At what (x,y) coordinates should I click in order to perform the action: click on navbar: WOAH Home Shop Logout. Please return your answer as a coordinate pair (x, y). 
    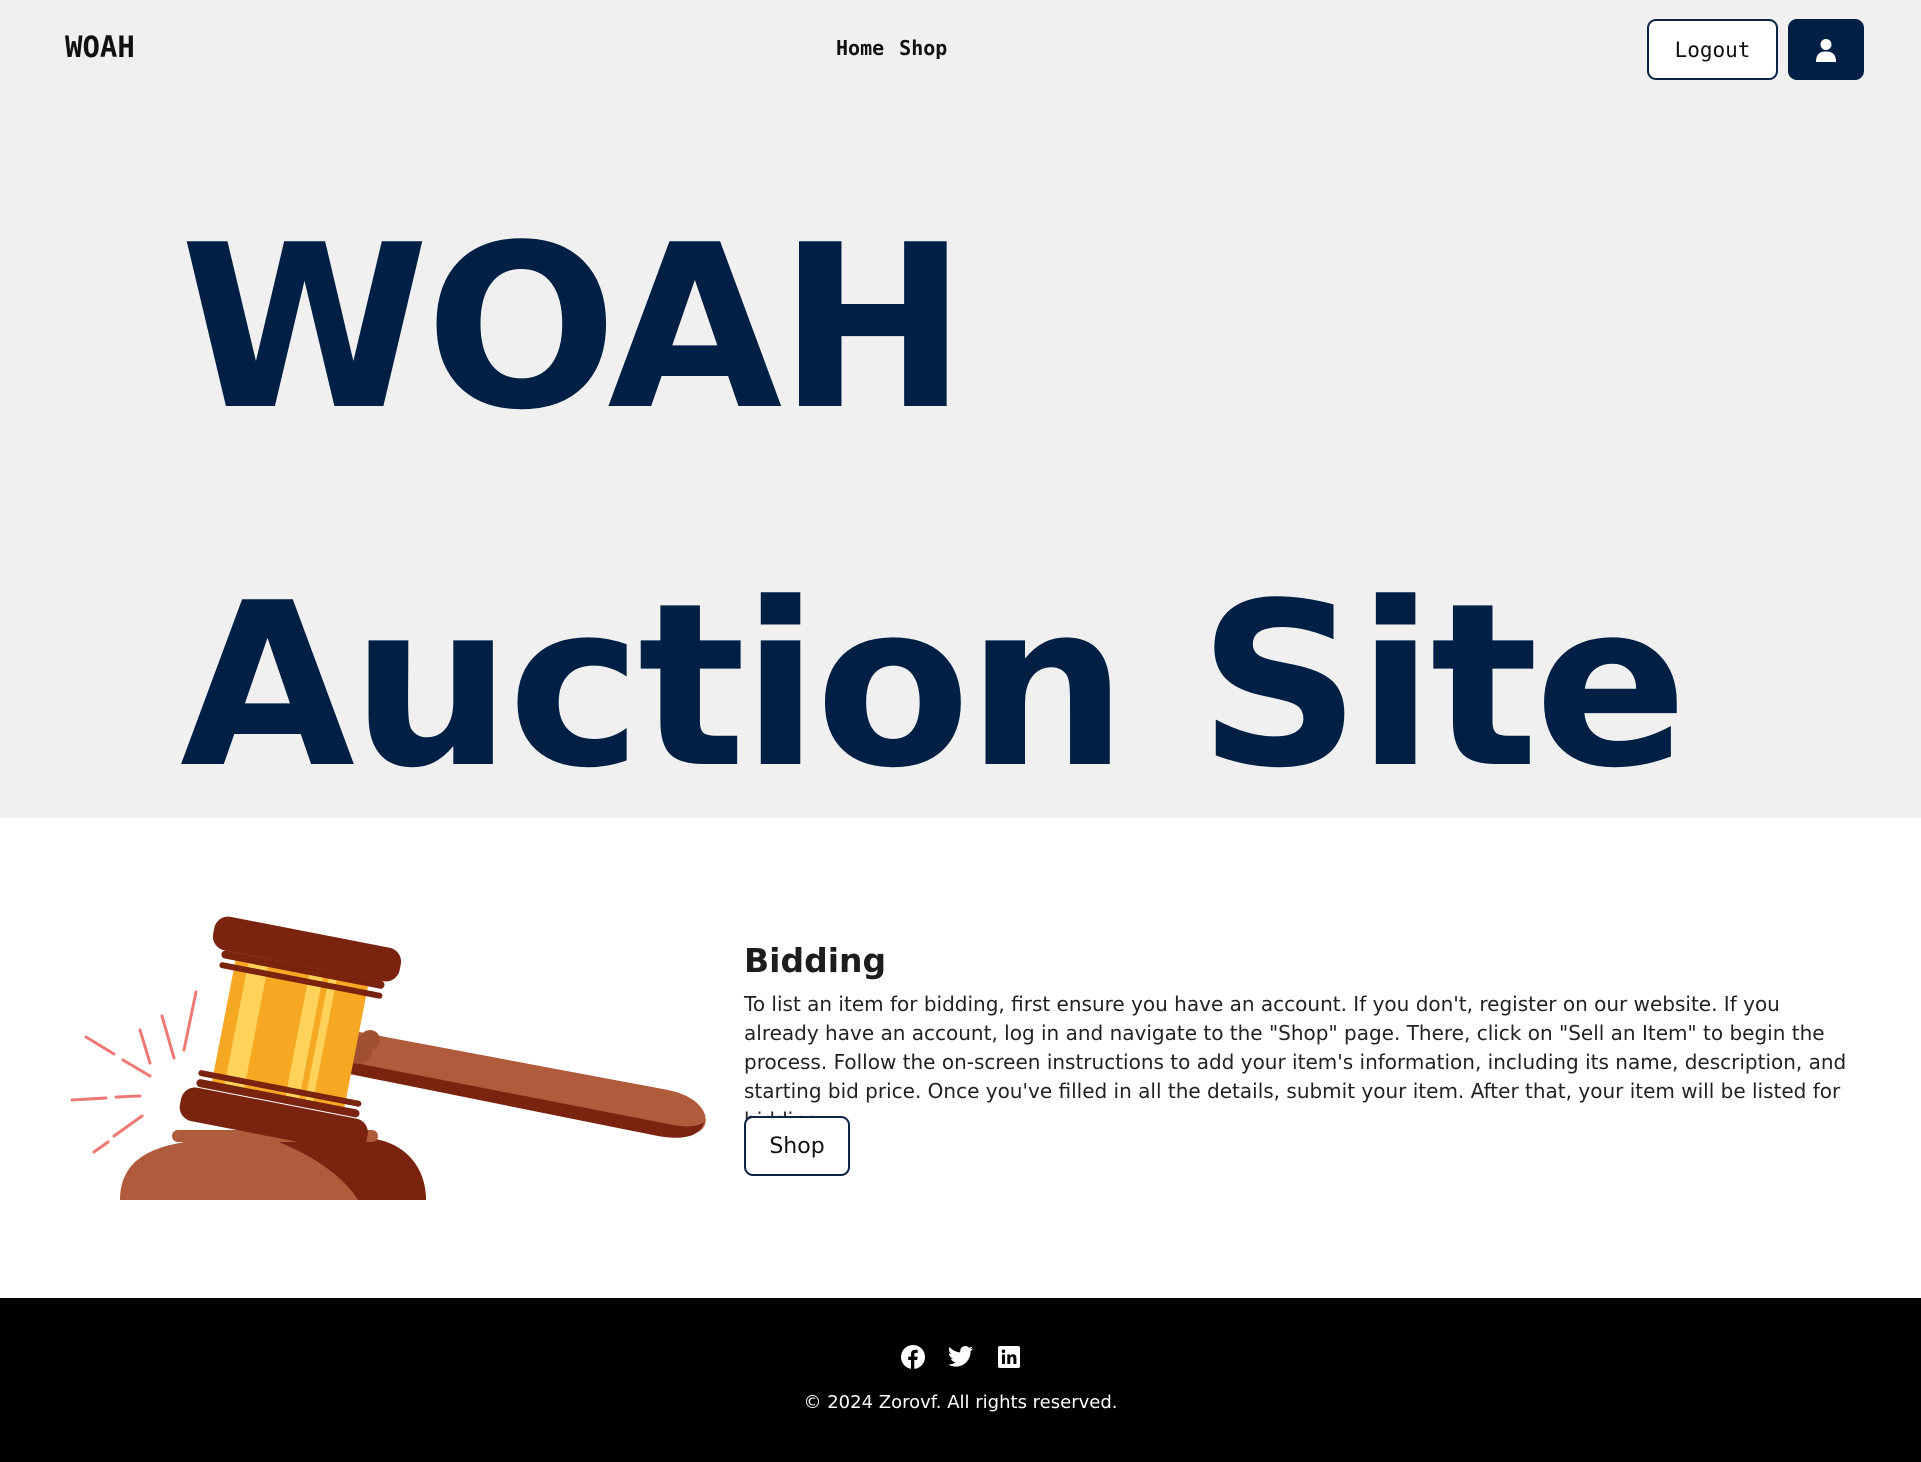
    Looking at the image, I should click on (960, 50).